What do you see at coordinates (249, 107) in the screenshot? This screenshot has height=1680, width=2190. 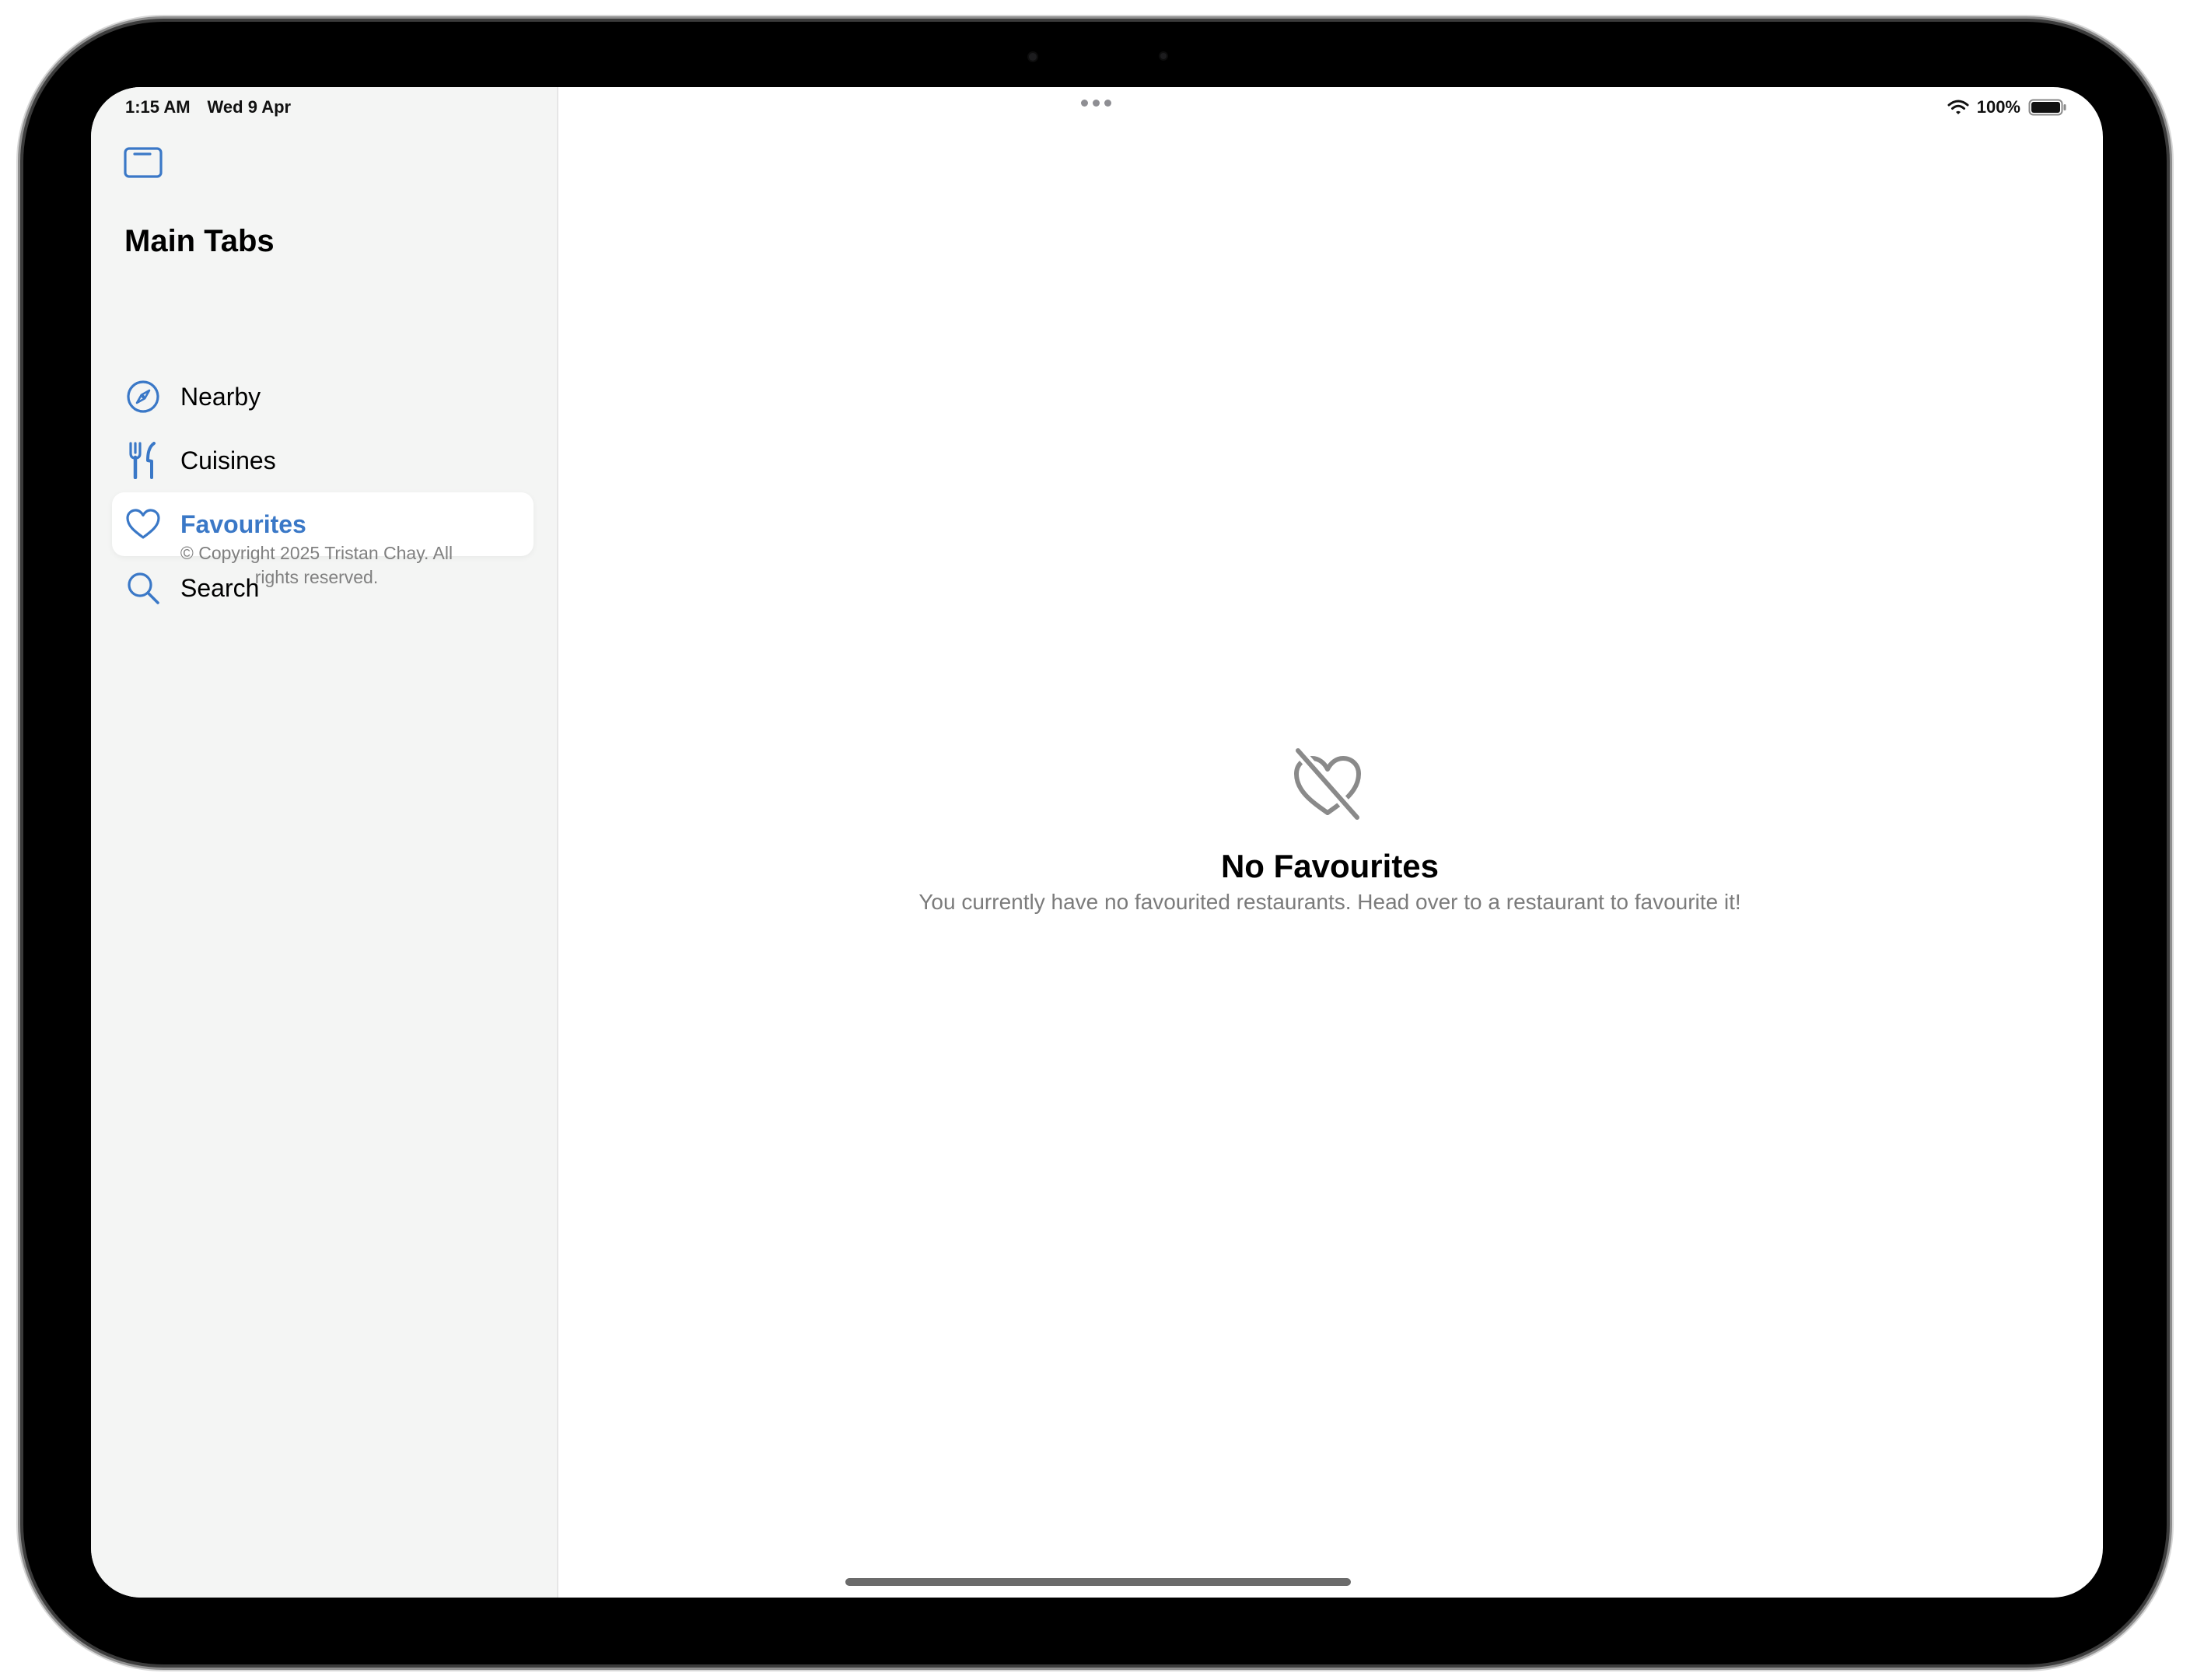 I see `status-date: Wed 9 Apr` at bounding box center [249, 107].